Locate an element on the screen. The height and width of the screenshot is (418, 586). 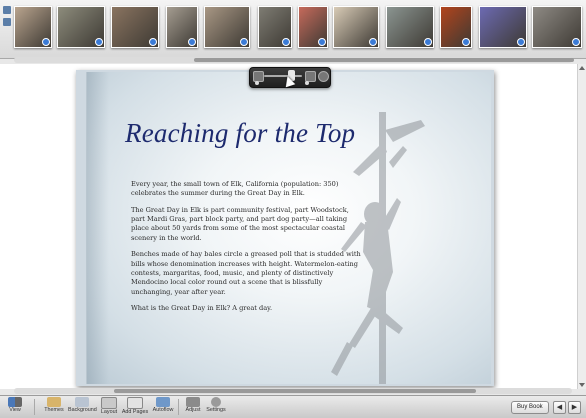
adjust-icon is located at coordinates (193, 402).